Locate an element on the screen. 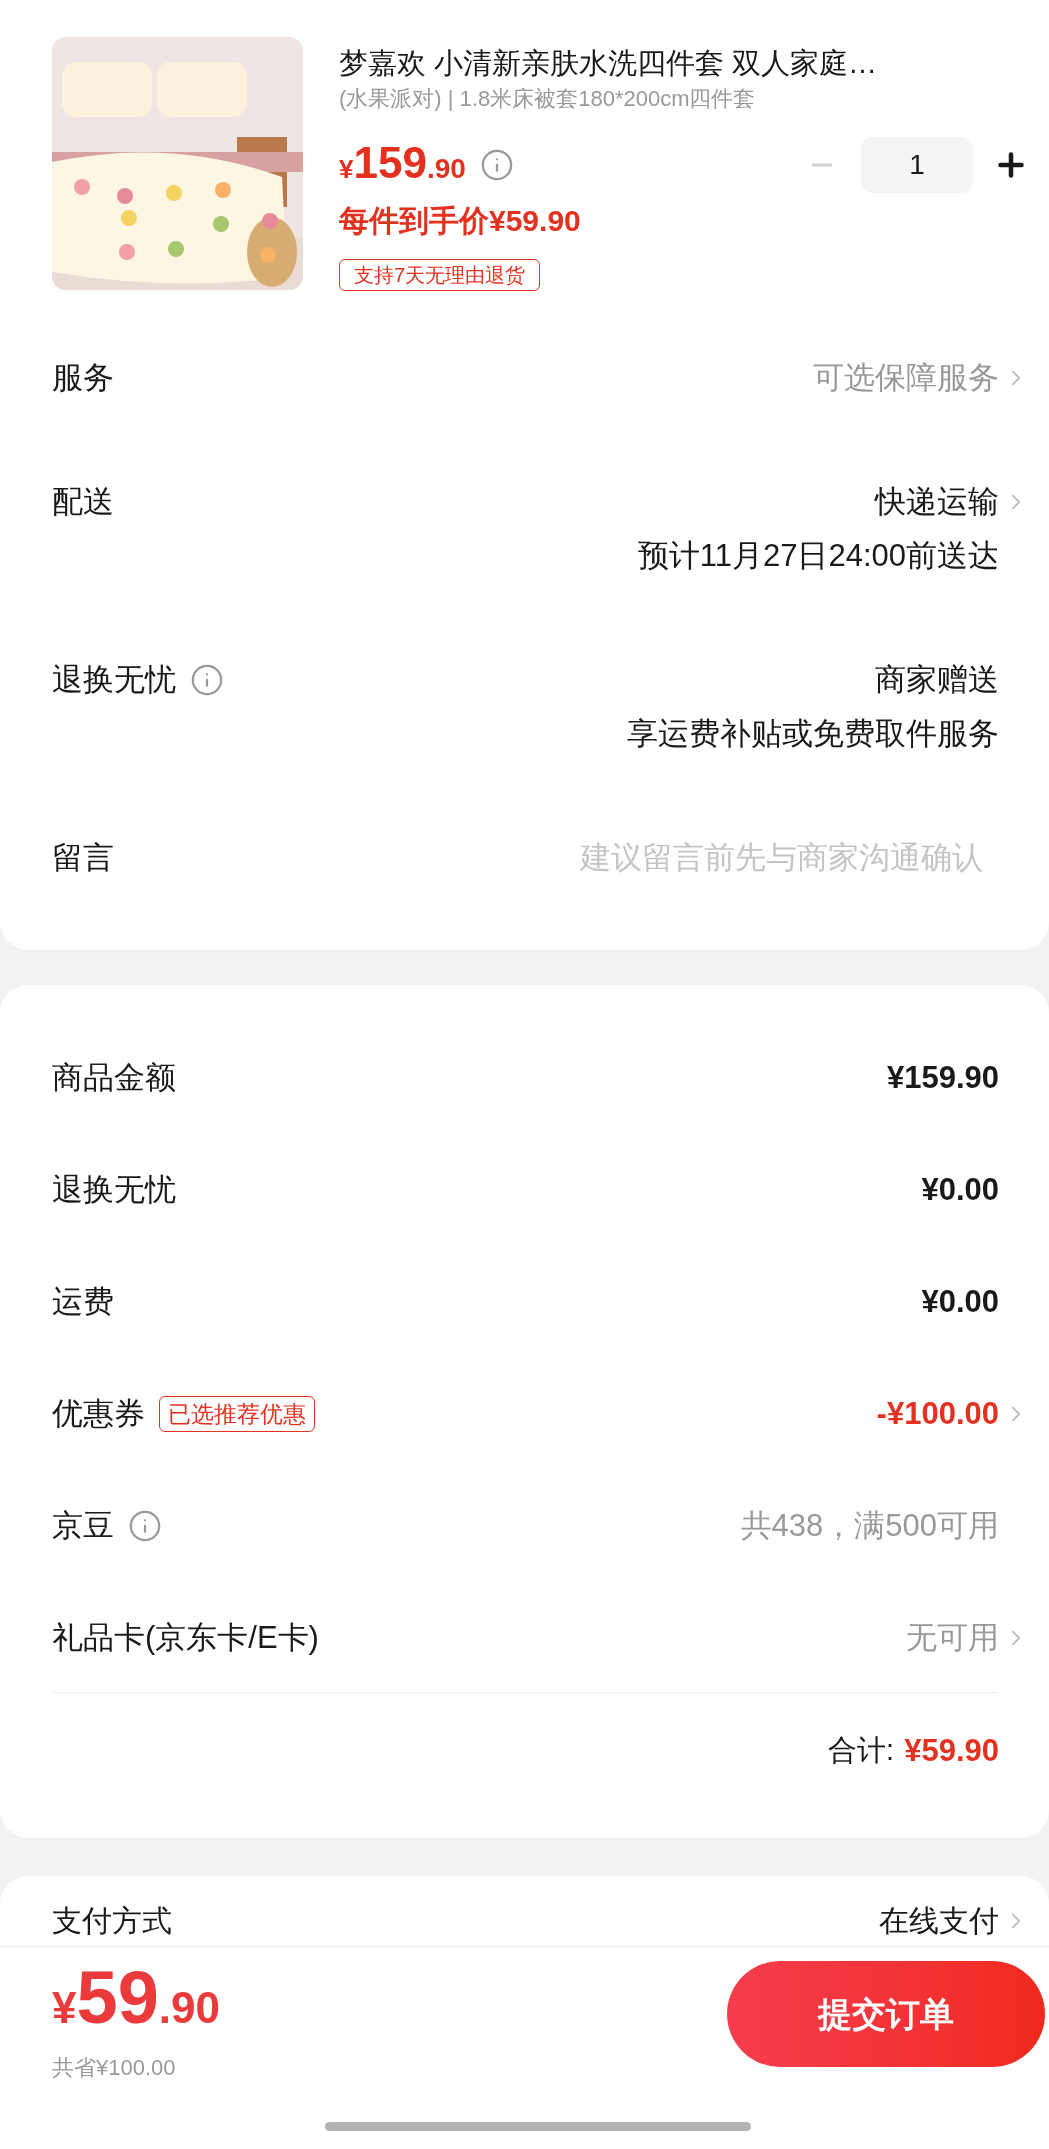 Image resolution: width=1049 pixels, height=2149 pixels. total-value: ¥59.90 is located at coordinates (951, 1750).